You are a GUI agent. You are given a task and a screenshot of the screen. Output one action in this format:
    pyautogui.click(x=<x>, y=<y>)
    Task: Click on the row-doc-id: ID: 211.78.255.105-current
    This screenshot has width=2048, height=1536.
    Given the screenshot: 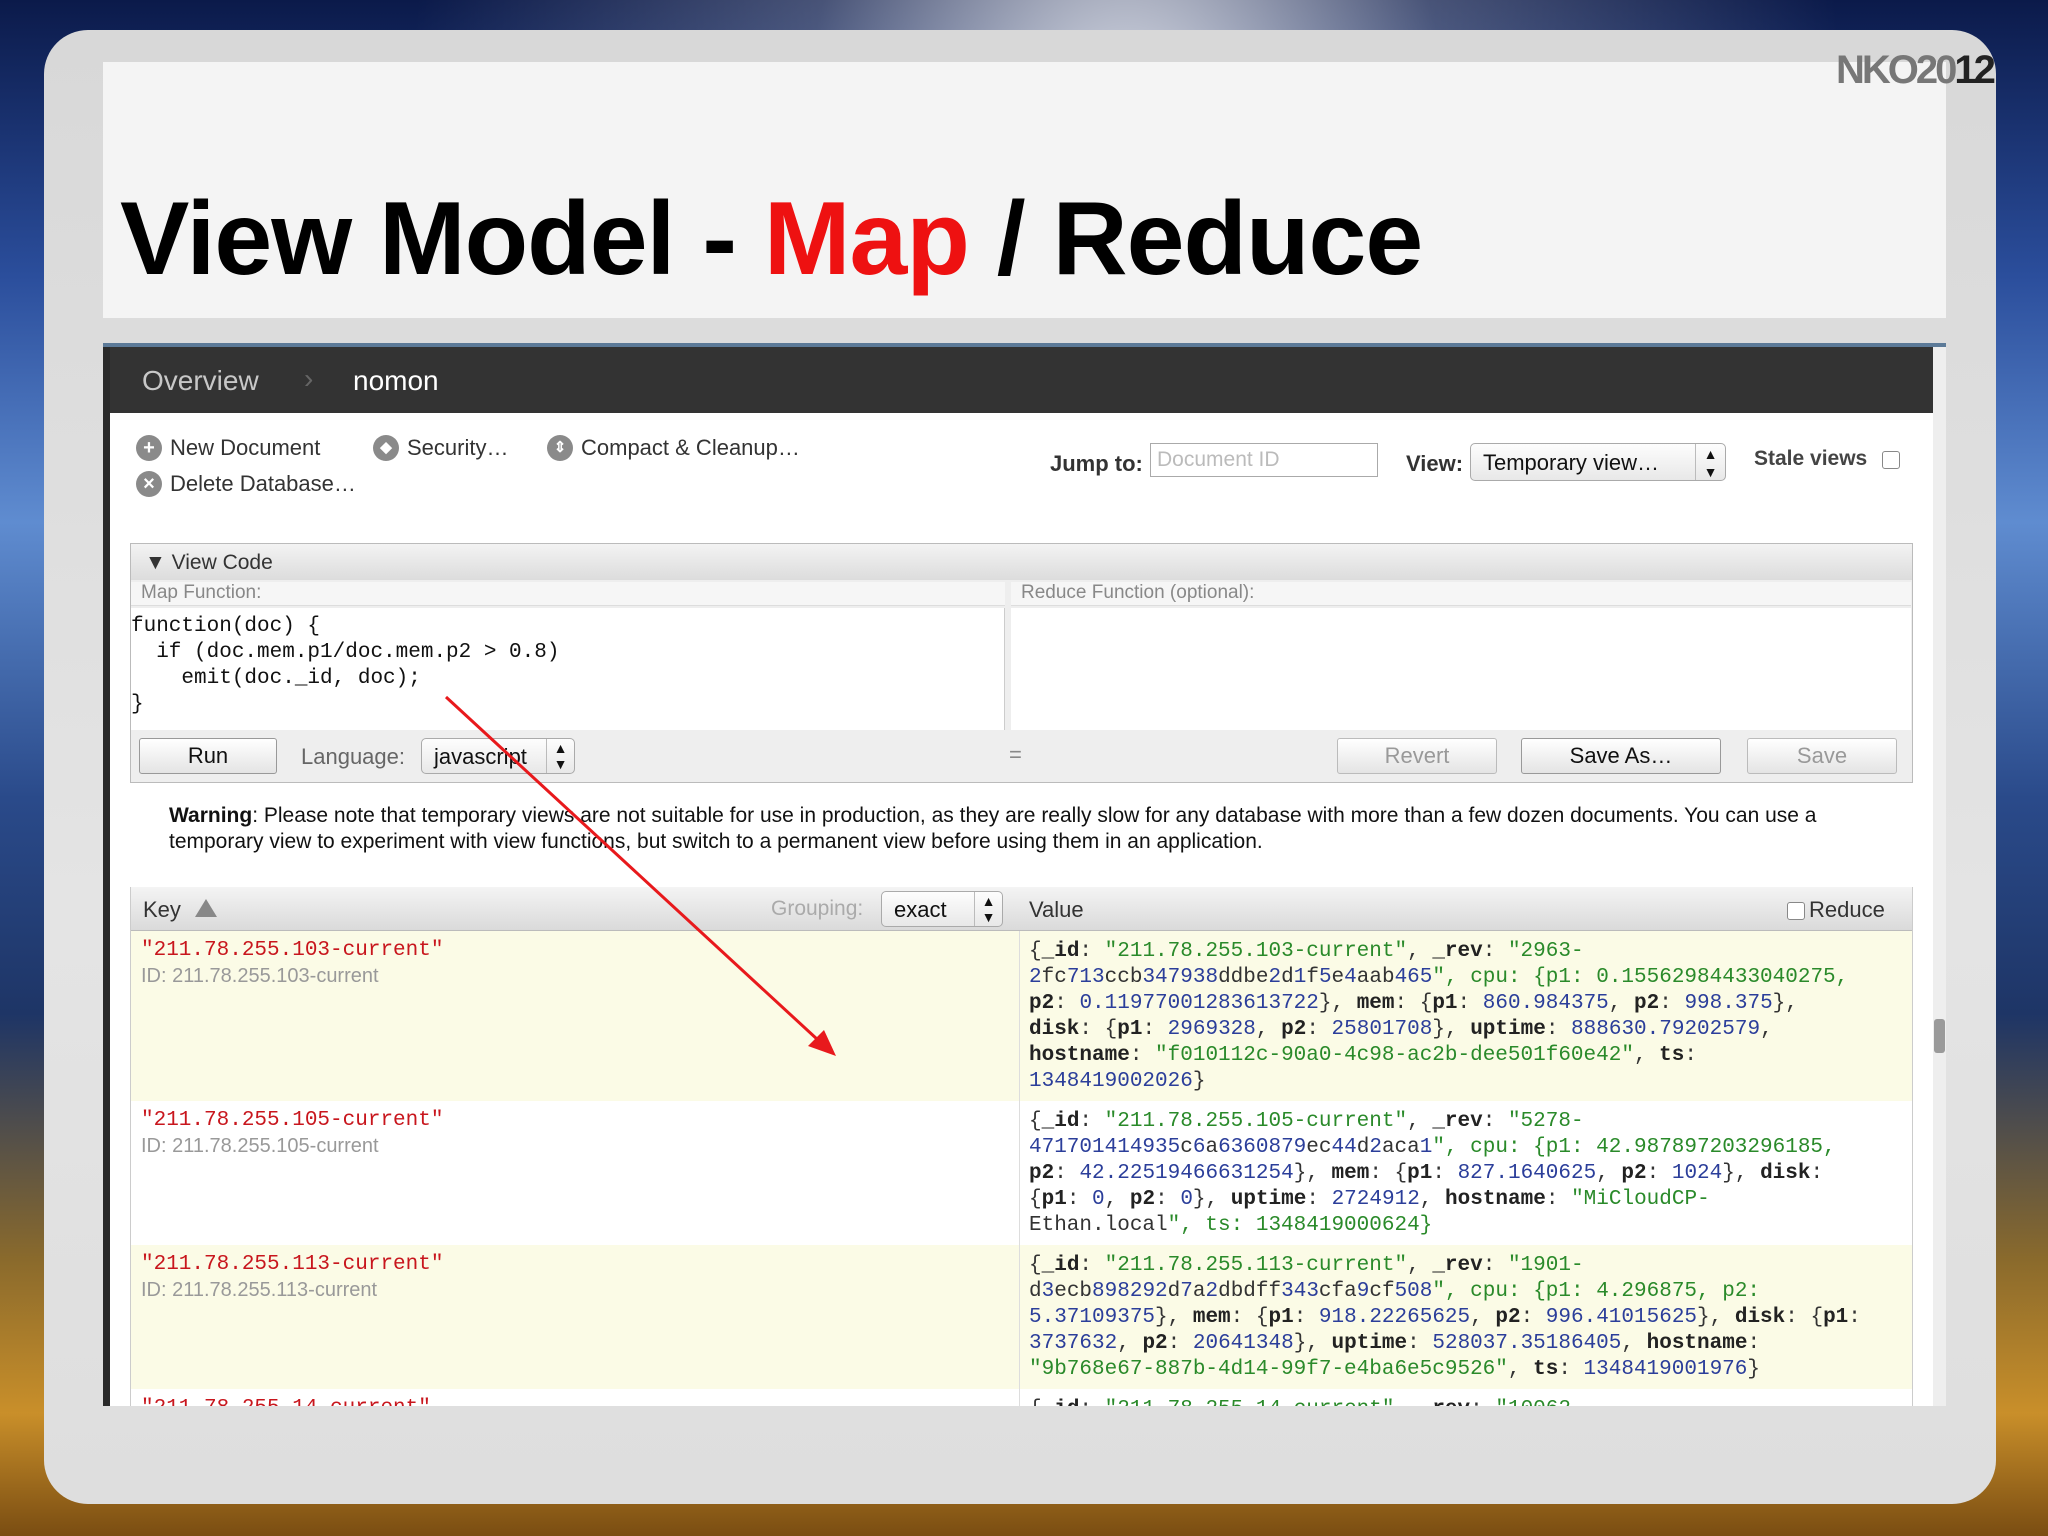 What is the action you would take?
    pyautogui.click(x=260, y=1146)
    